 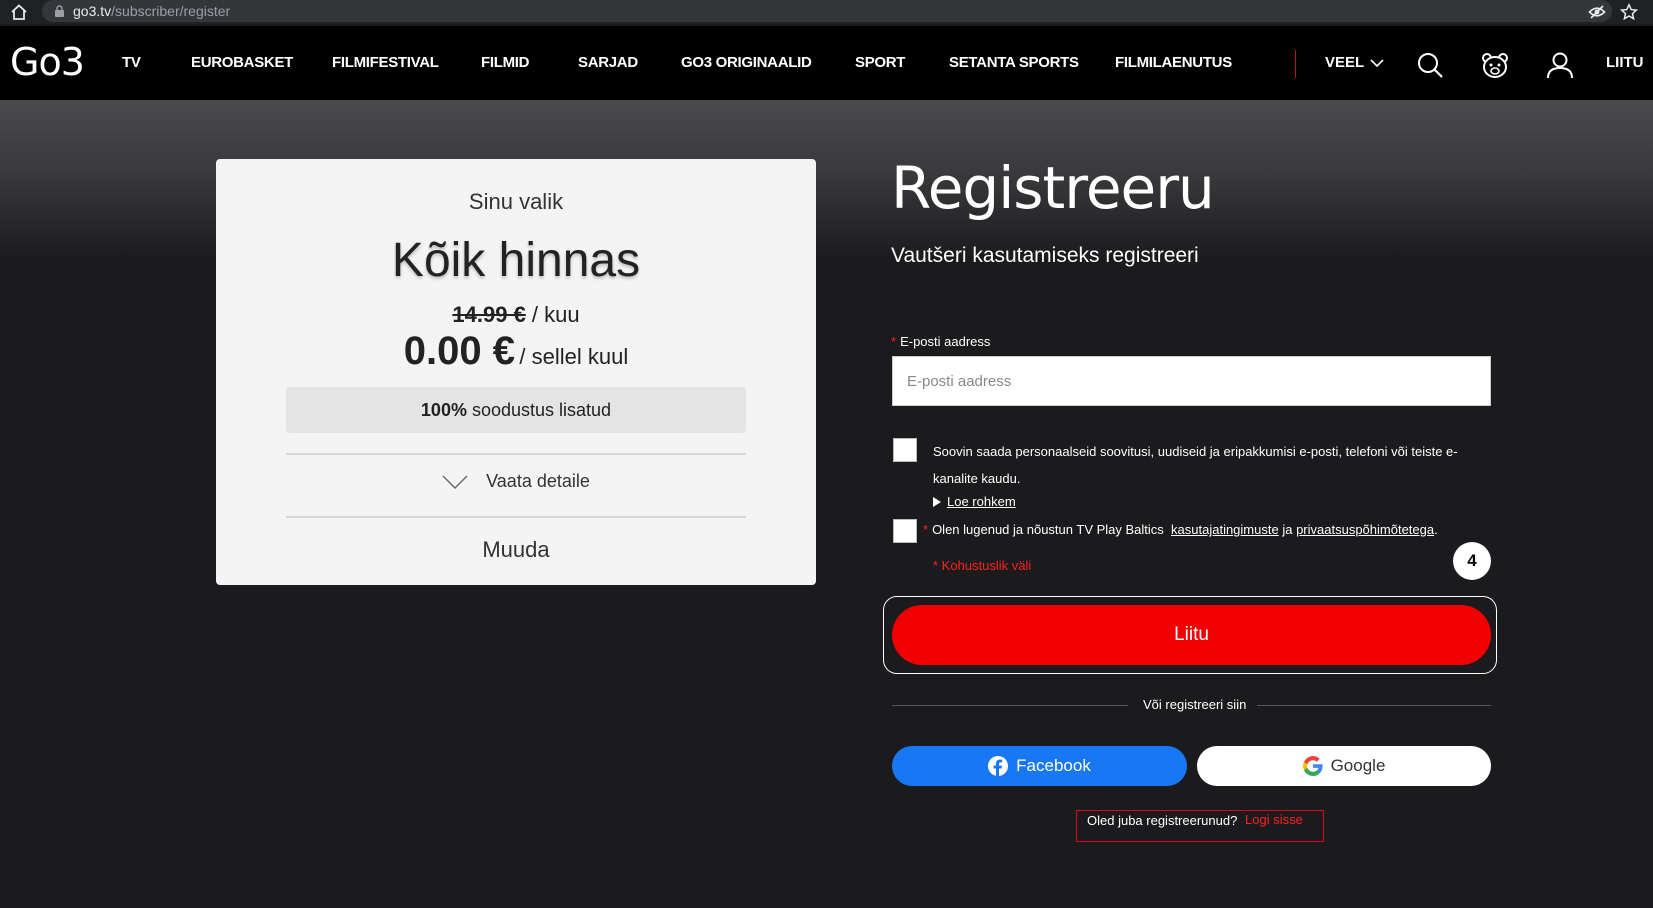 I want to click on email-field, so click(x=1191, y=381).